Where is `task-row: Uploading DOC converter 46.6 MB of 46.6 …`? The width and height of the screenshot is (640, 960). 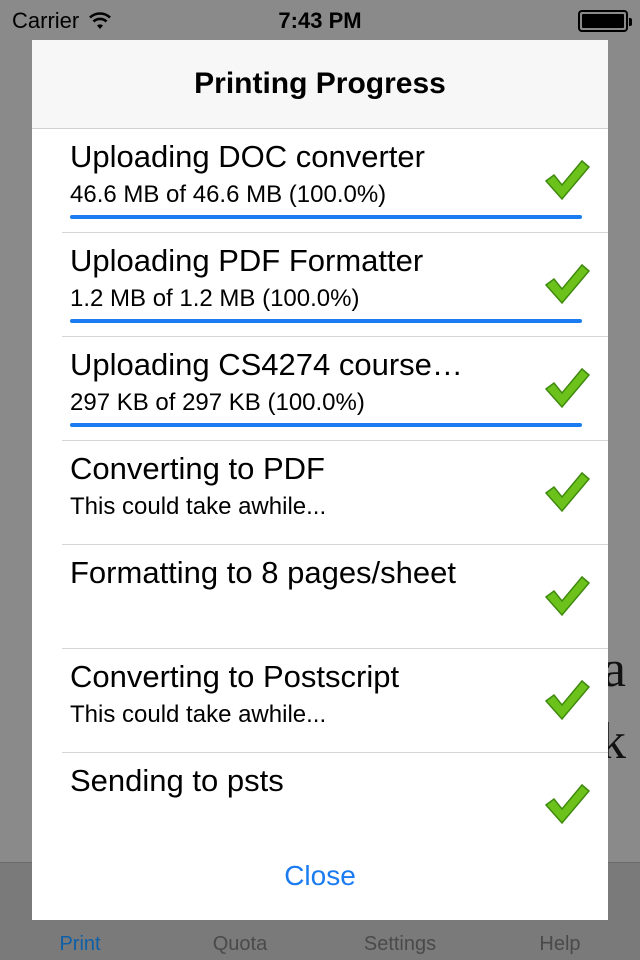 task-row: Uploading DOC converter 46.6 MB of 46.6 … is located at coordinates (335, 181).